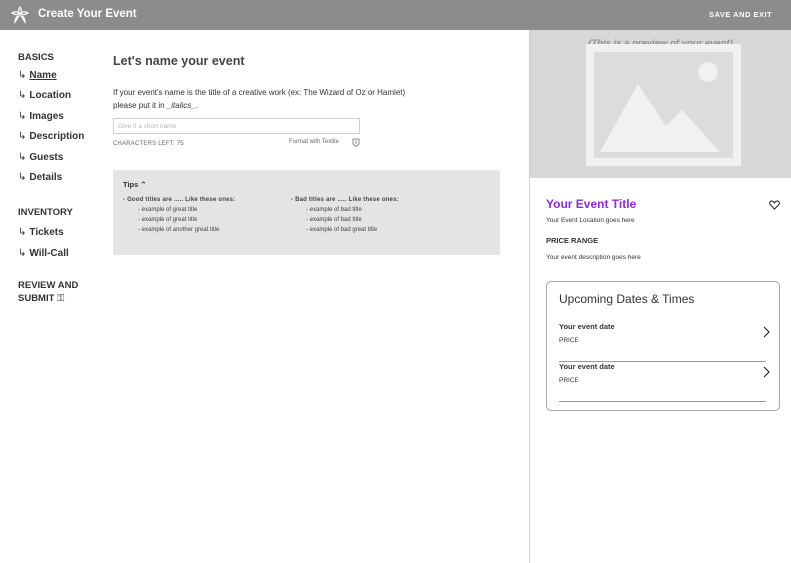 The image size is (791, 563). What do you see at coordinates (663, 105) in the screenshot?
I see `image-placeholder-icon` at bounding box center [663, 105].